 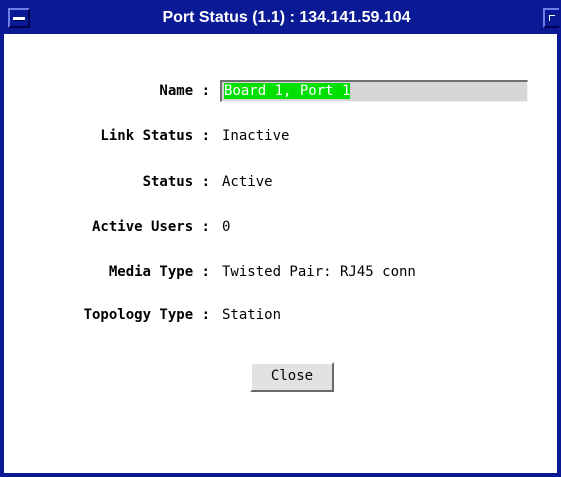 I want to click on status-value: Active, so click(x=247, y=182).